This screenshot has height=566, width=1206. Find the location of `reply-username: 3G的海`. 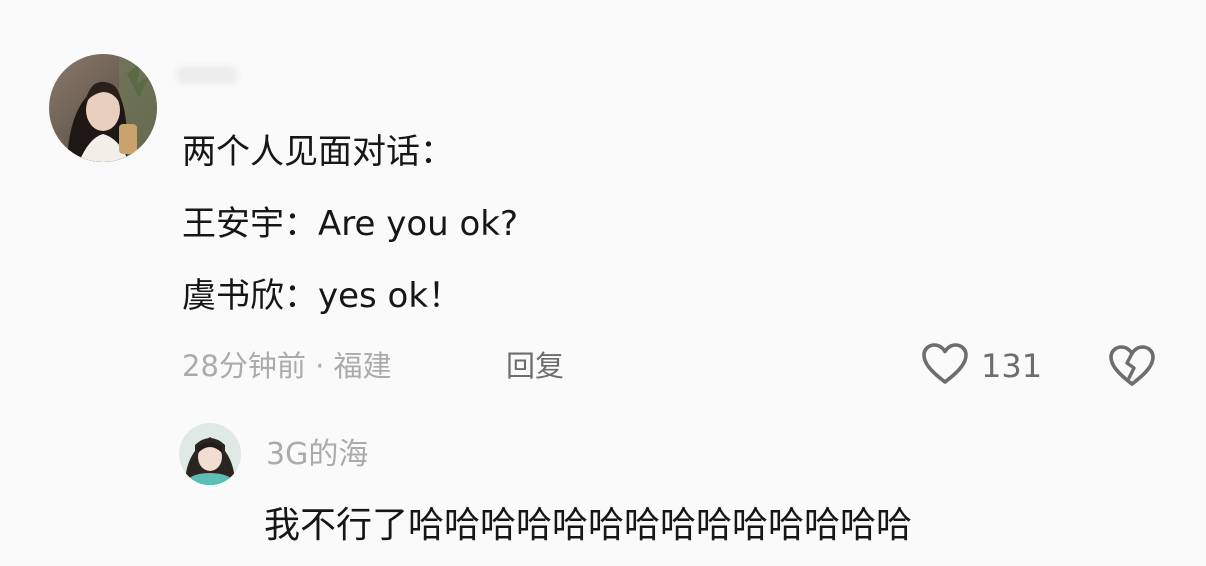

reply-username: 3G的海 is located at coordinates (317, 455).